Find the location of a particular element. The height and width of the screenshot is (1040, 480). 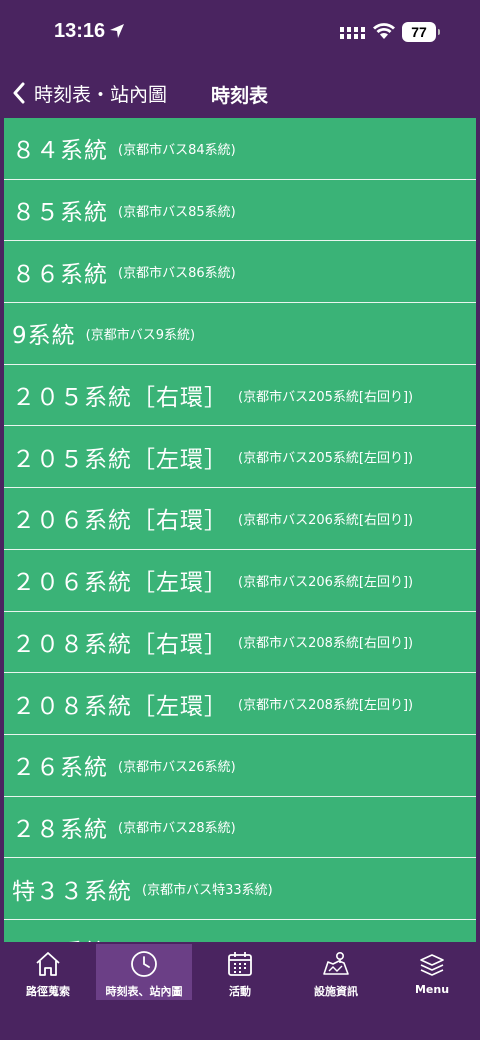

route-subtitle: (京都市バス86系統) is located at coordinates (177, 274).